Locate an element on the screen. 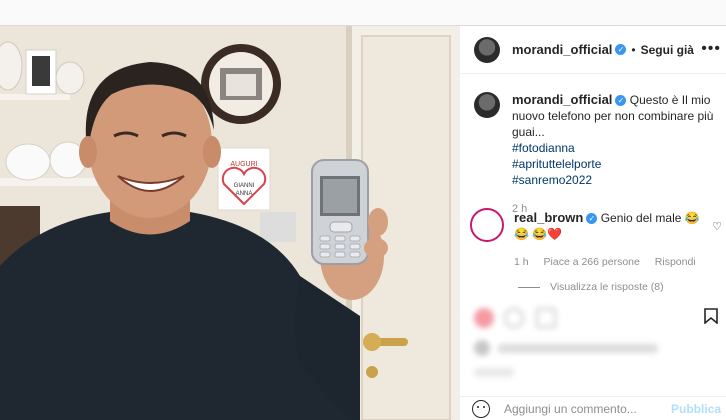 Image resolution: width=726 pixels, height=420 pixels. publish-button: Pubblica is located at coordinates (696, 409).